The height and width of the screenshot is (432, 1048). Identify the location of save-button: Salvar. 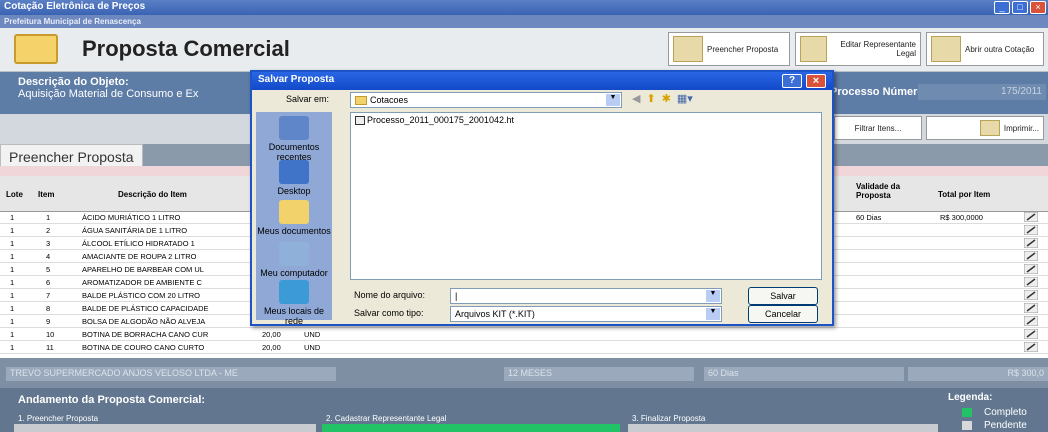
(783, 296).